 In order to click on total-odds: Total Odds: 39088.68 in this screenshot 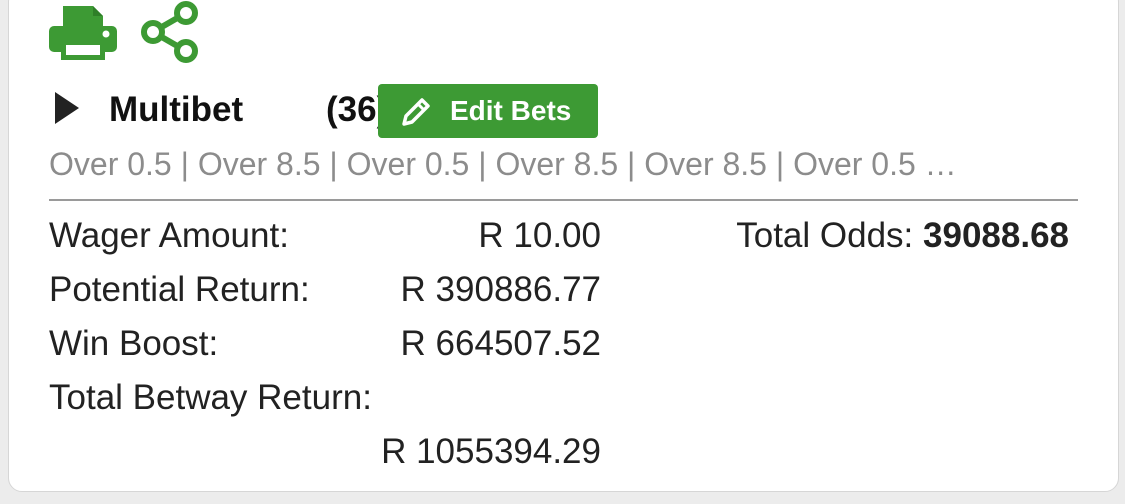, I will do `click(902, 236)`.